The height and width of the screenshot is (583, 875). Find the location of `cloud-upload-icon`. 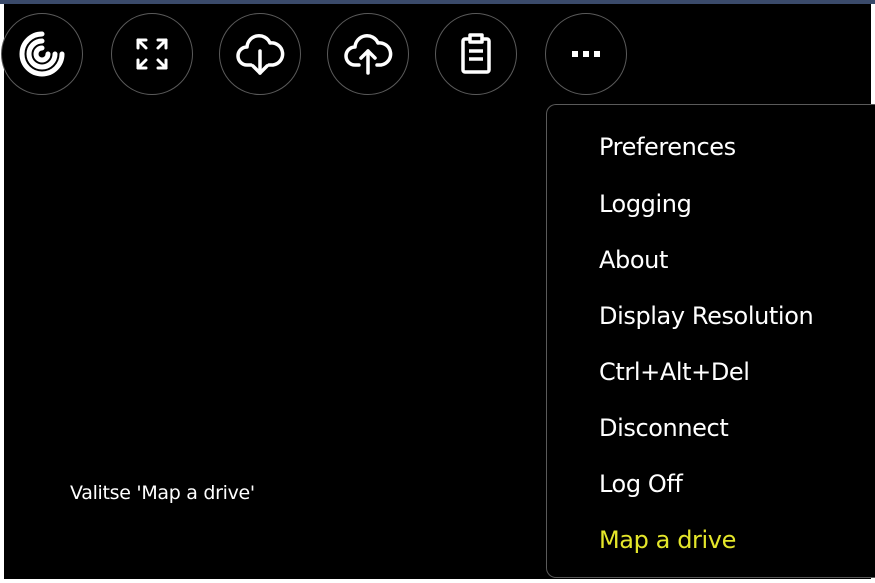

cloud-upload-icon is located at coordinates (368, 54).